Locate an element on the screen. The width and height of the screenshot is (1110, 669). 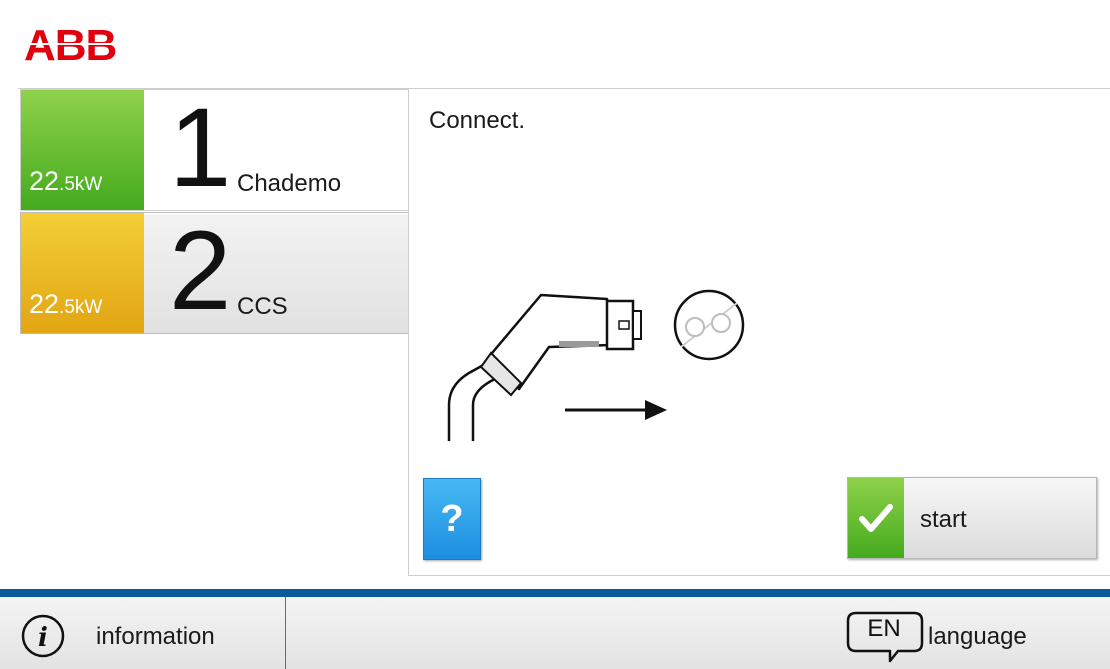
information-label: information is located at coordinates (155, 636).